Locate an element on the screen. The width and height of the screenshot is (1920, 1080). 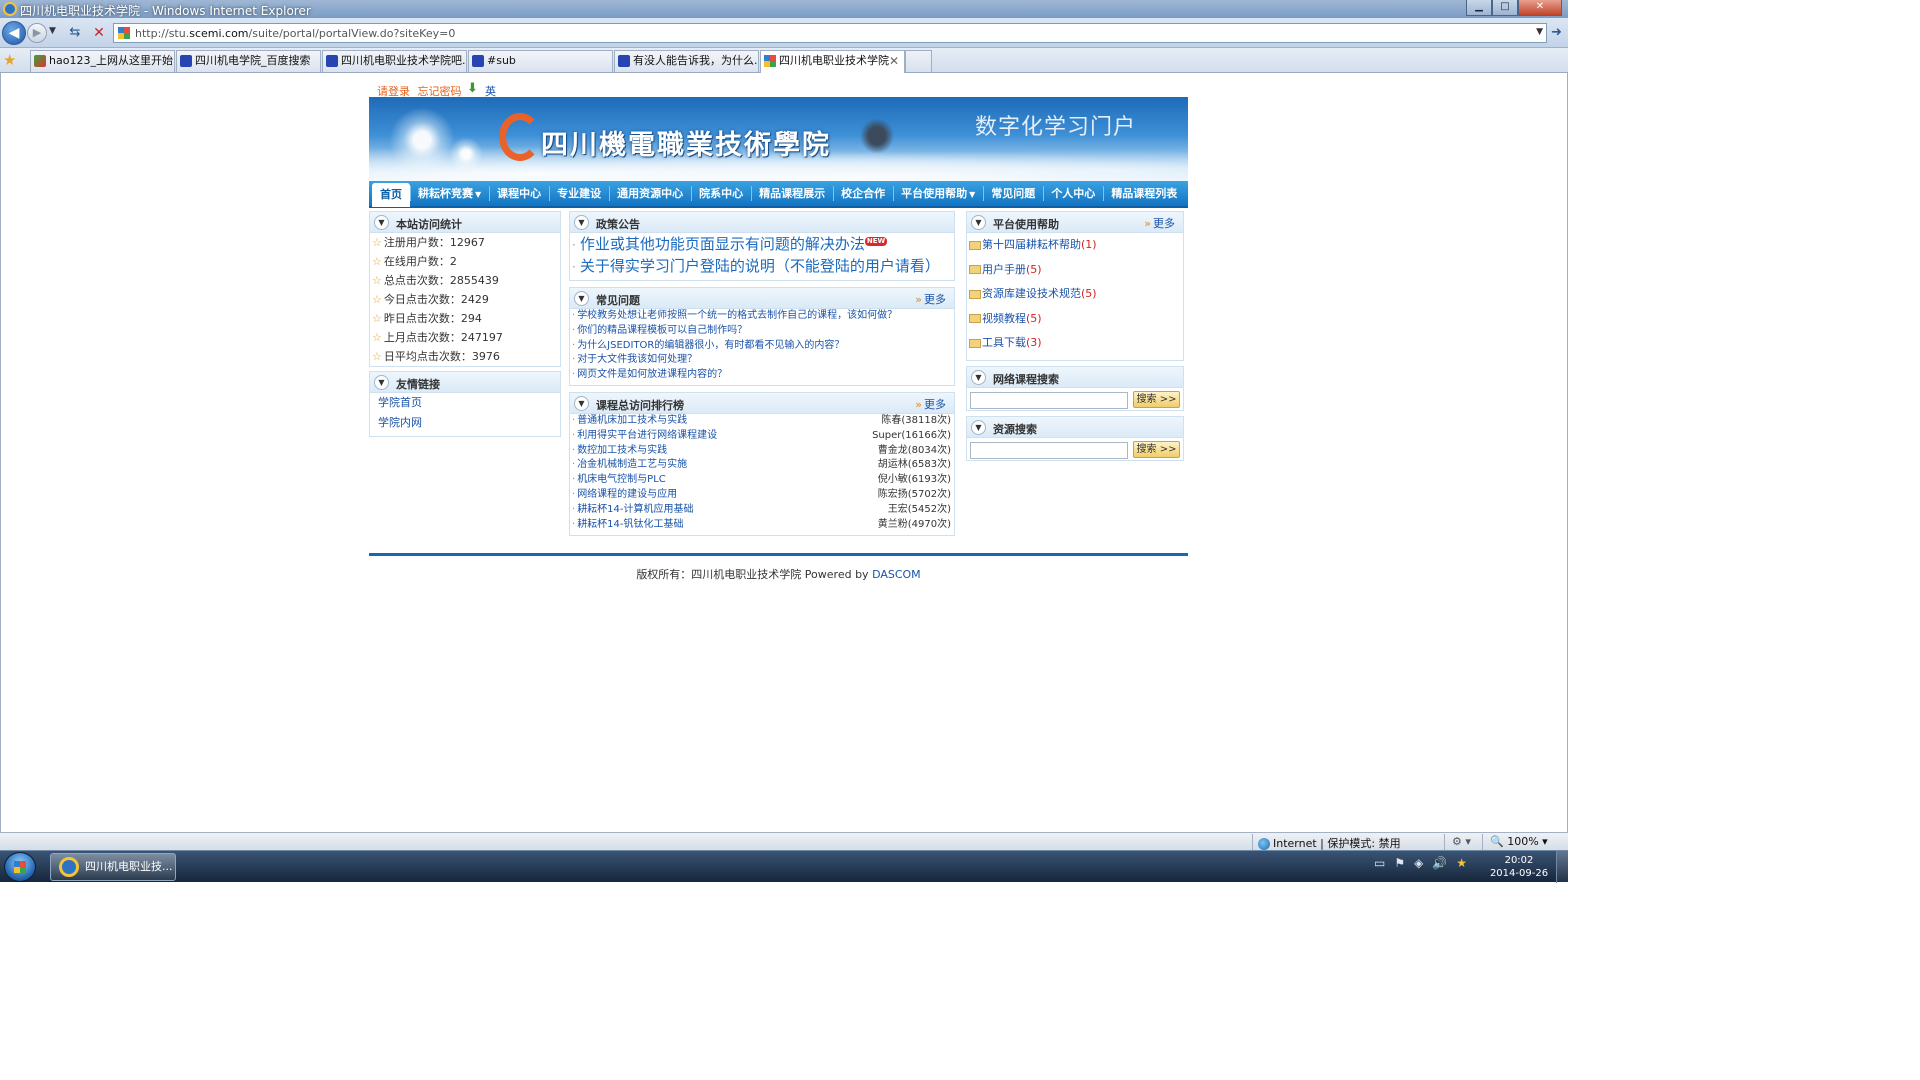
tab-sub: #sub is located at coordinates (540, 61).